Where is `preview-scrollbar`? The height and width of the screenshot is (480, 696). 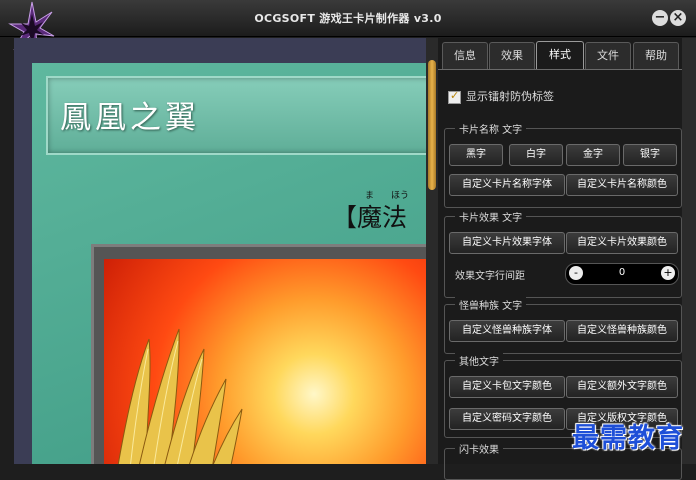
preview-scrollbar is located at coordinates (432, 251).